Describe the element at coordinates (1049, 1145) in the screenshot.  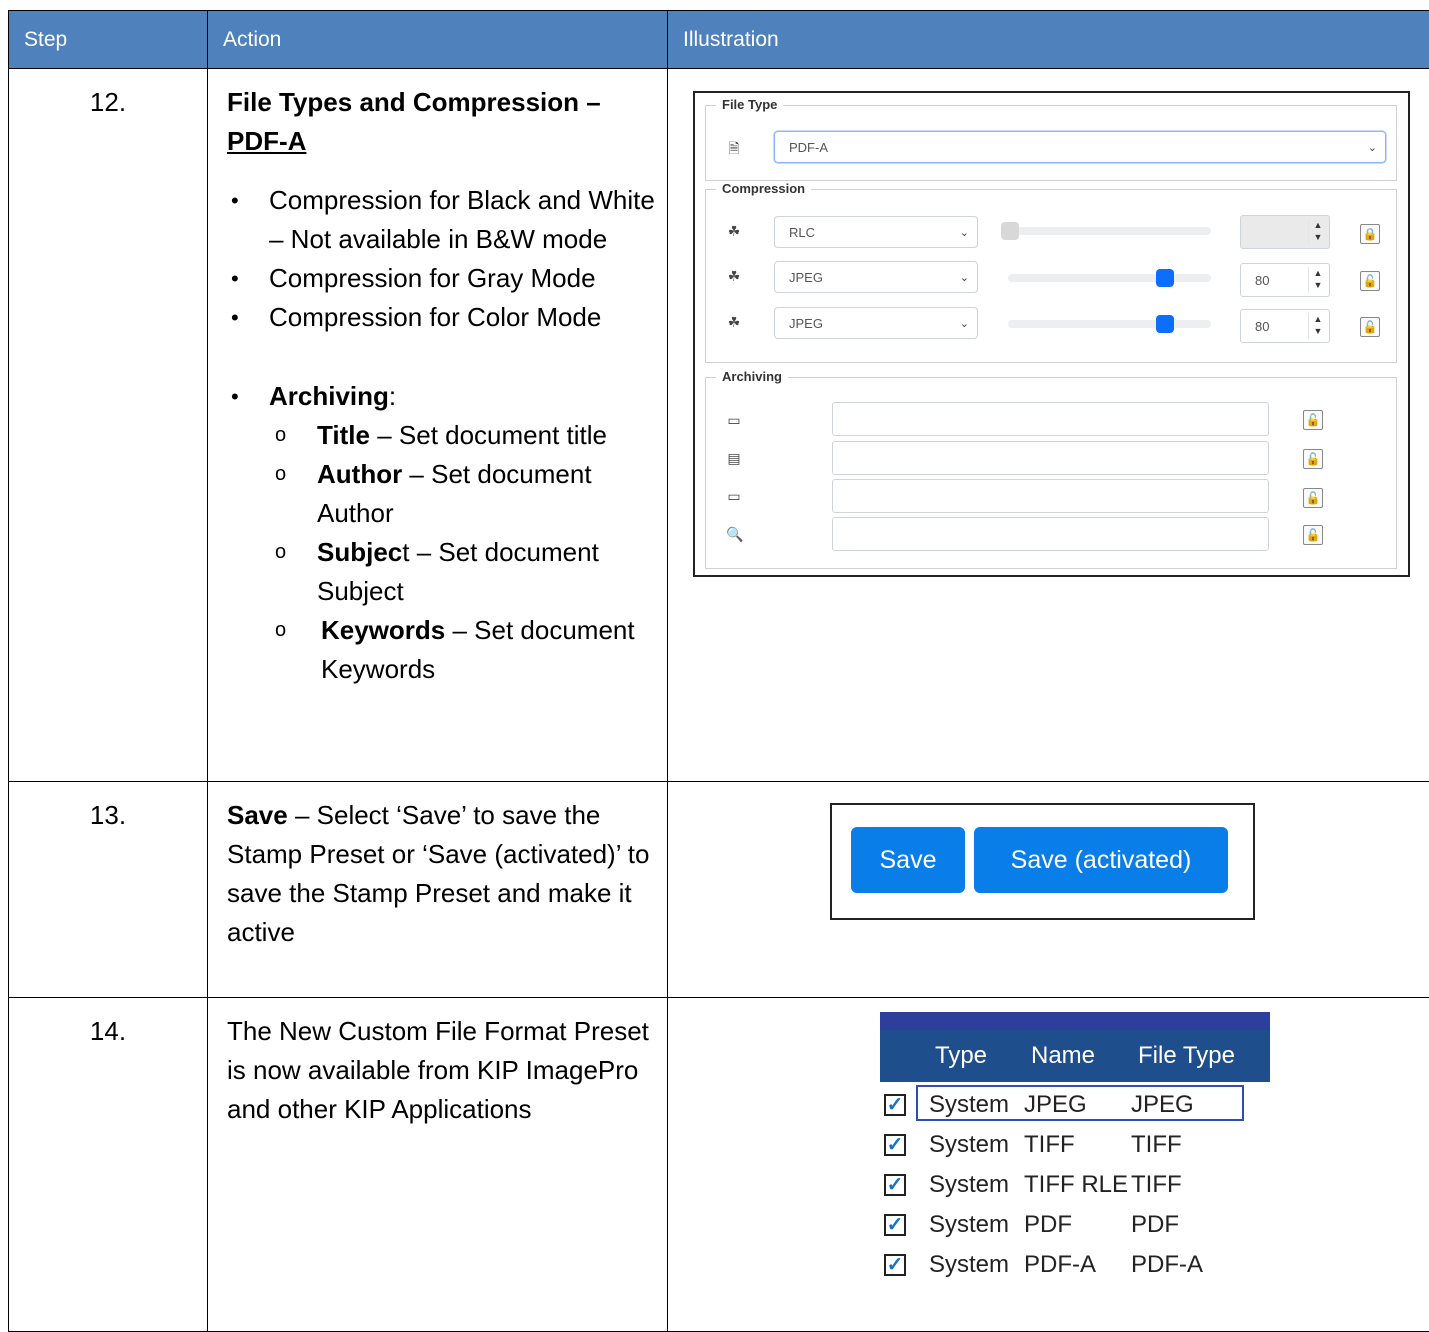
I see `name-cell: TIFF` at that location.